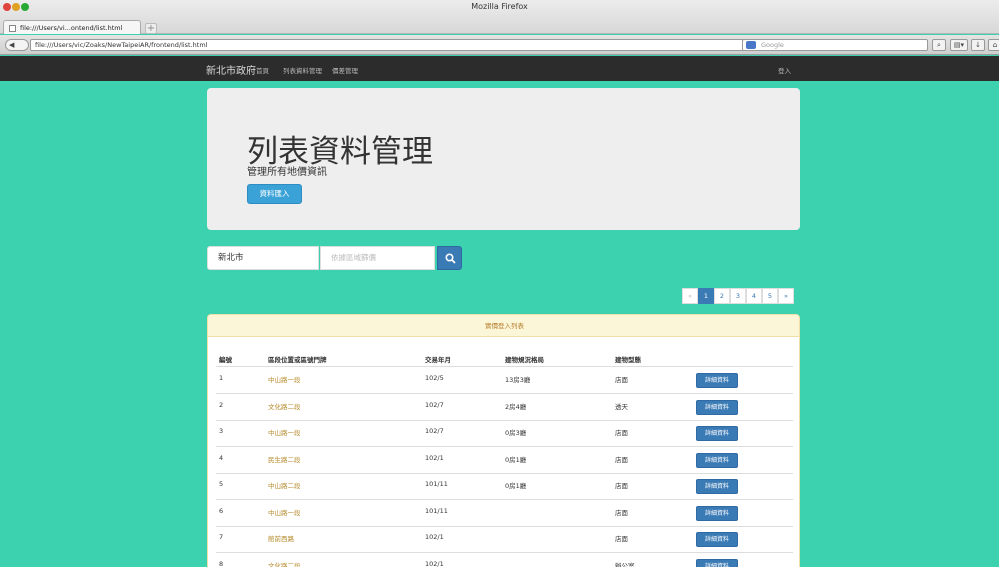  What do you see at coordinates (784, 70) in the screenshot?
I see `login-link: 登入` at bounding box center [784, 70].